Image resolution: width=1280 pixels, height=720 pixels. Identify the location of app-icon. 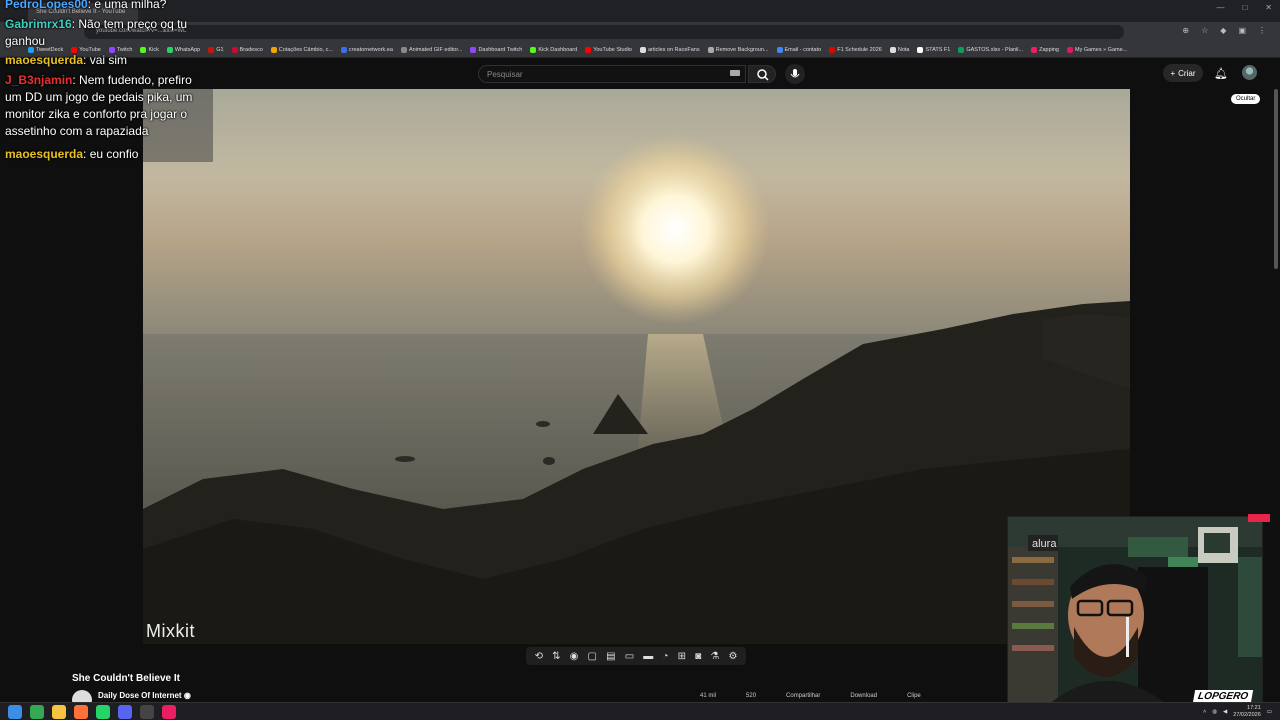
(169, 712).